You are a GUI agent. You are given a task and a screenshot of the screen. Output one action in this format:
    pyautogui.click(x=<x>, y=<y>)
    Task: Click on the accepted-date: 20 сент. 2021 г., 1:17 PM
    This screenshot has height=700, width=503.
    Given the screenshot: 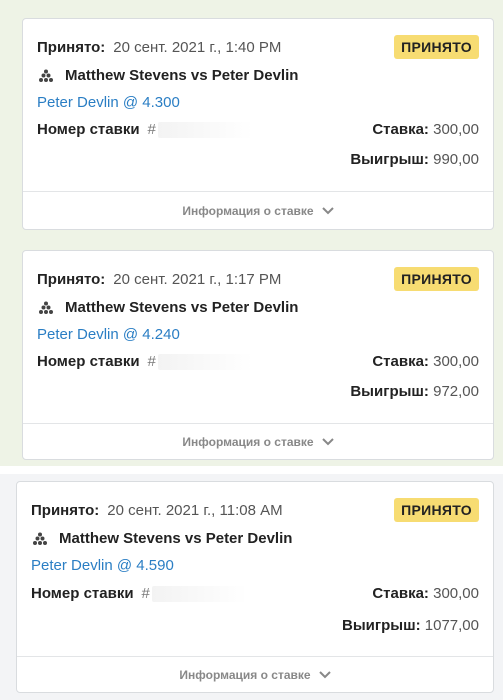 What is the action you would take?
    pyautogui.click(x=197, y=279)
    